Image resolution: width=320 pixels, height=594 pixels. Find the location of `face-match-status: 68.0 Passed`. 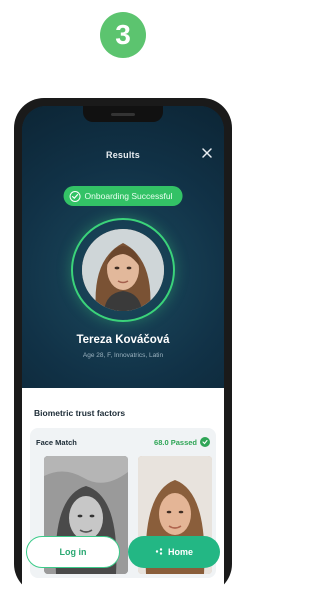

face-match-status: 68.0 Passed is located at coordinates (182, 442).